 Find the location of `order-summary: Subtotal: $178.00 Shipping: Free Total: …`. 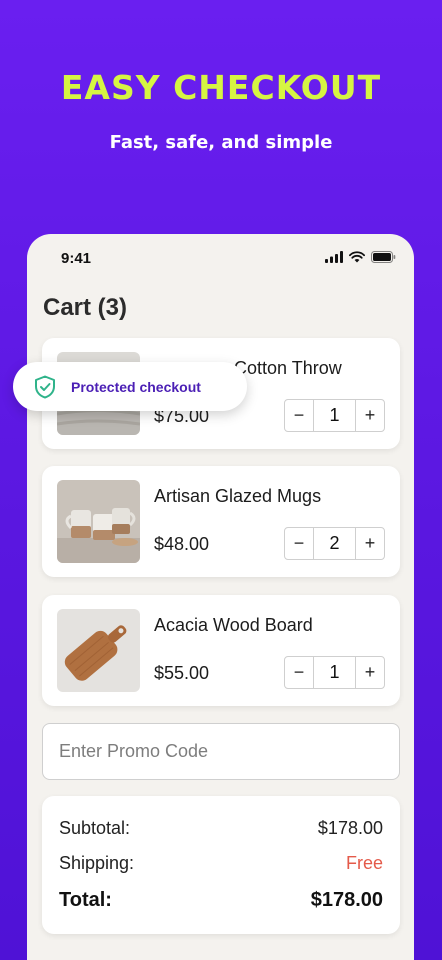

order-summary: Subtotal: $178.00 Shipping: Free Total: … is located at coordinates (221, 865).